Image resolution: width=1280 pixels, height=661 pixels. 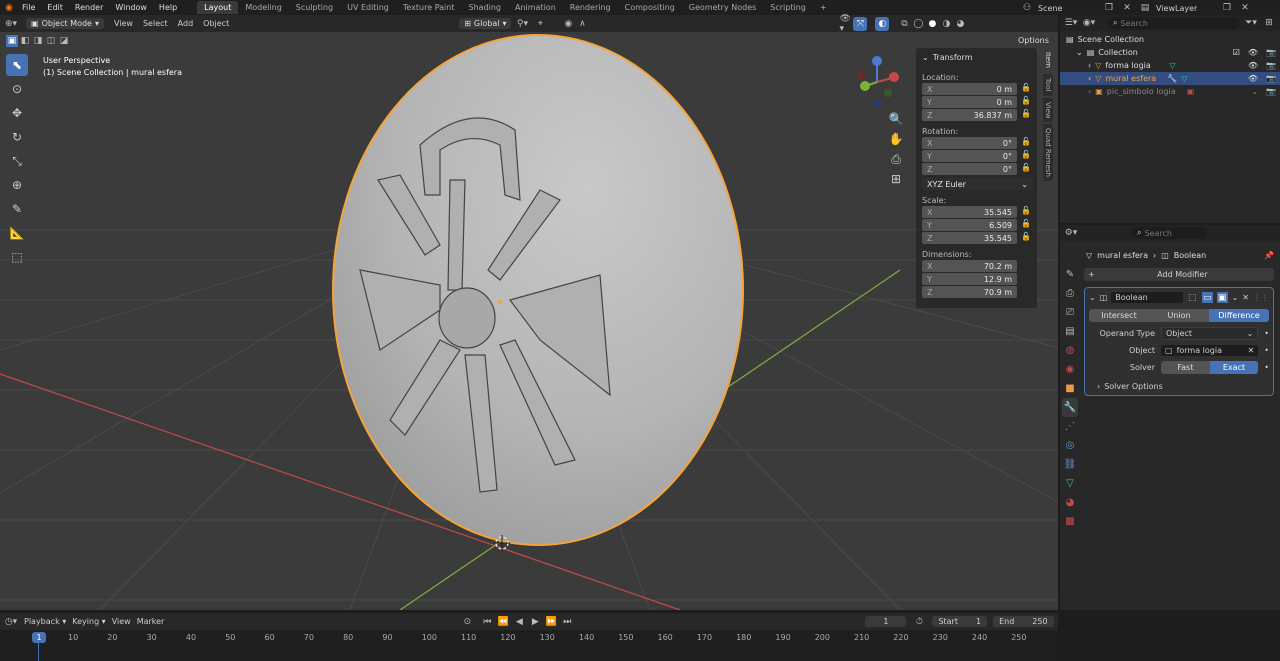 What do you see at coordinates (216, 23) in the screenshot?
I see `menu-object: Object` at bounding box center [216, 23].